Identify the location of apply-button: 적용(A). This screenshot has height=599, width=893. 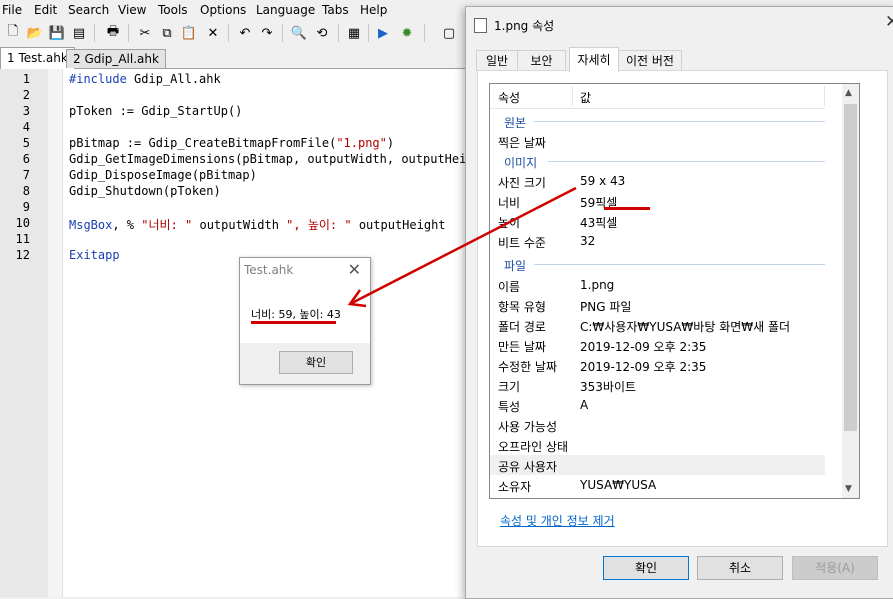
(835, 568).